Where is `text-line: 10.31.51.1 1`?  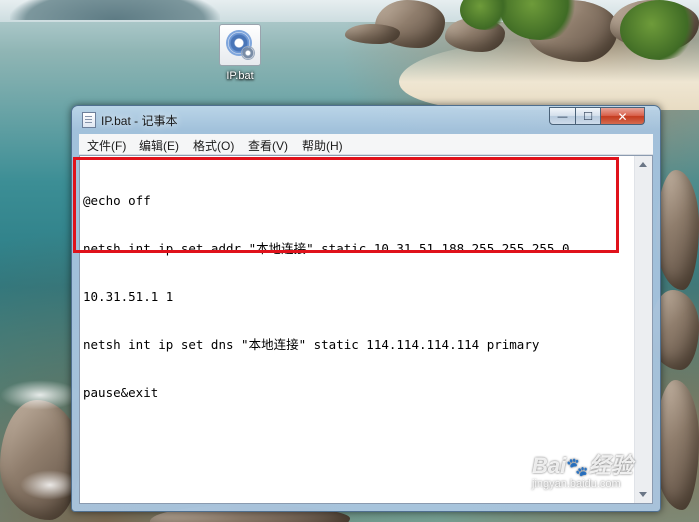 text-line: 10.31.51.1 1 is located at coordinates (128, 296).